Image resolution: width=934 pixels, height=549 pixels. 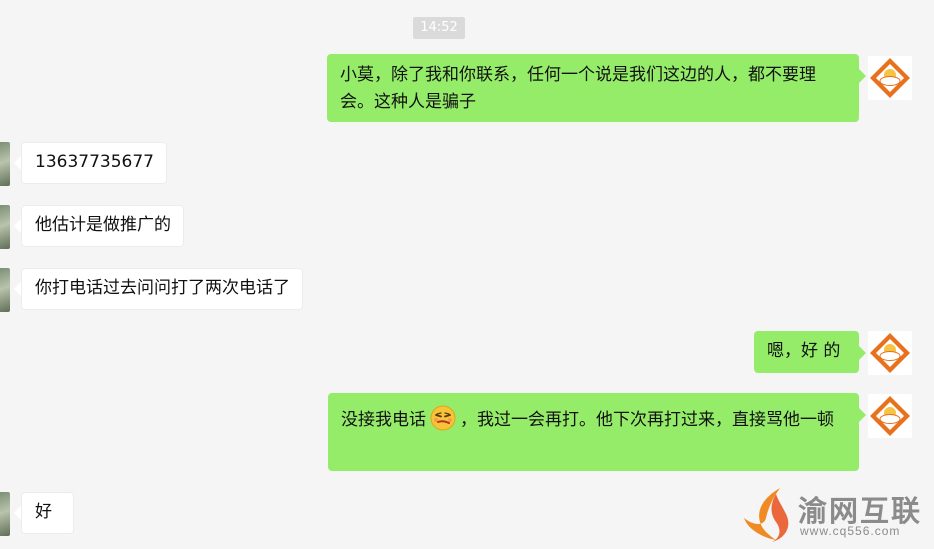 What do you see at coordinates (850, 531) in the screenshot?
I see `watermark-url: www.cq556.com` at bounding box center [850, 531].